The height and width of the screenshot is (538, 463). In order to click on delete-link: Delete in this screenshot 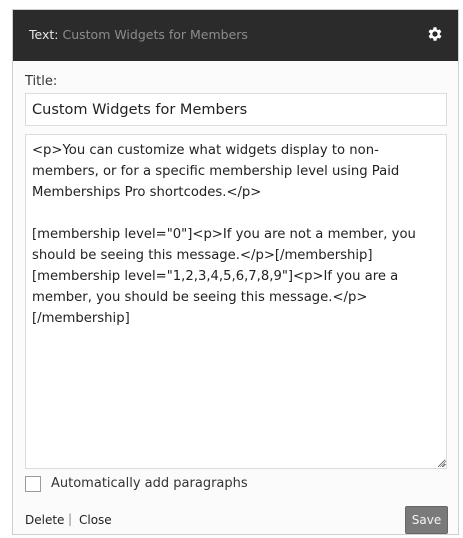, I will do `click(44, 520)`.